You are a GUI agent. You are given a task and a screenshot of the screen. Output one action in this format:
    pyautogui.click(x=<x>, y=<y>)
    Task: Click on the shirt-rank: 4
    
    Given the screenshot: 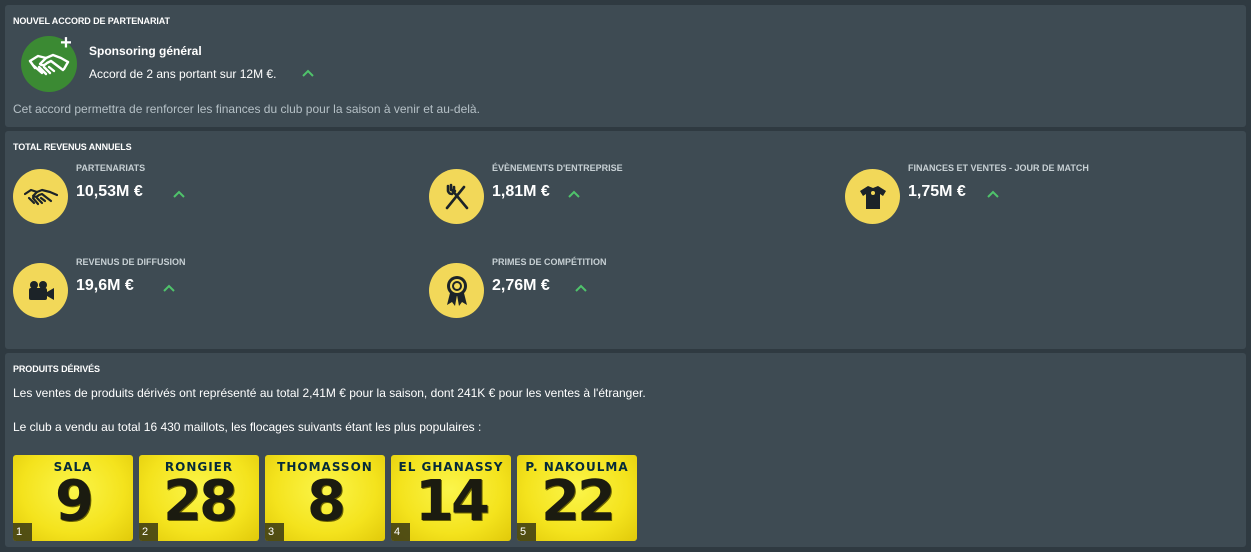 What is the action you would take?
    pyautogui.click(x=400, y=532)
    